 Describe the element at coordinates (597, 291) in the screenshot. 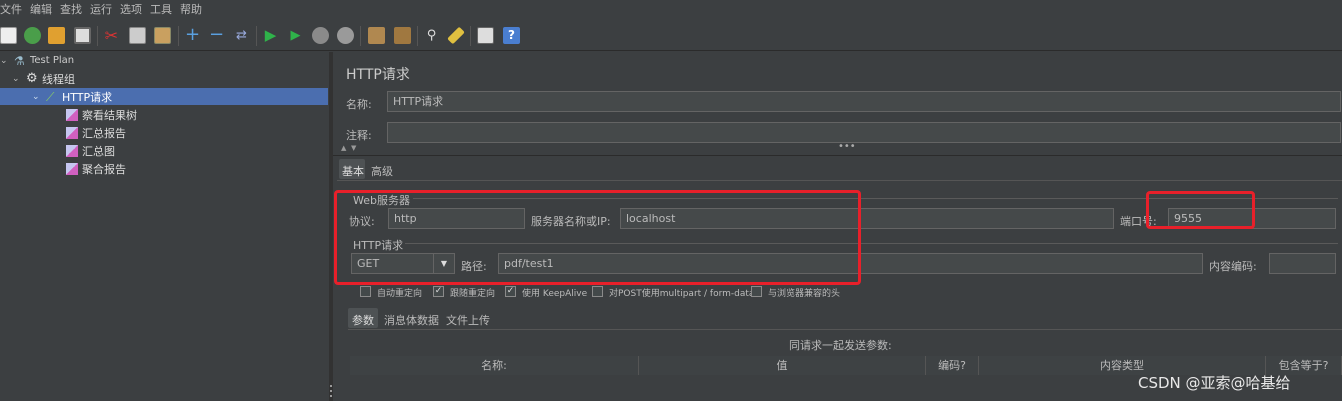

I see `multipart-checkbox` at that location.